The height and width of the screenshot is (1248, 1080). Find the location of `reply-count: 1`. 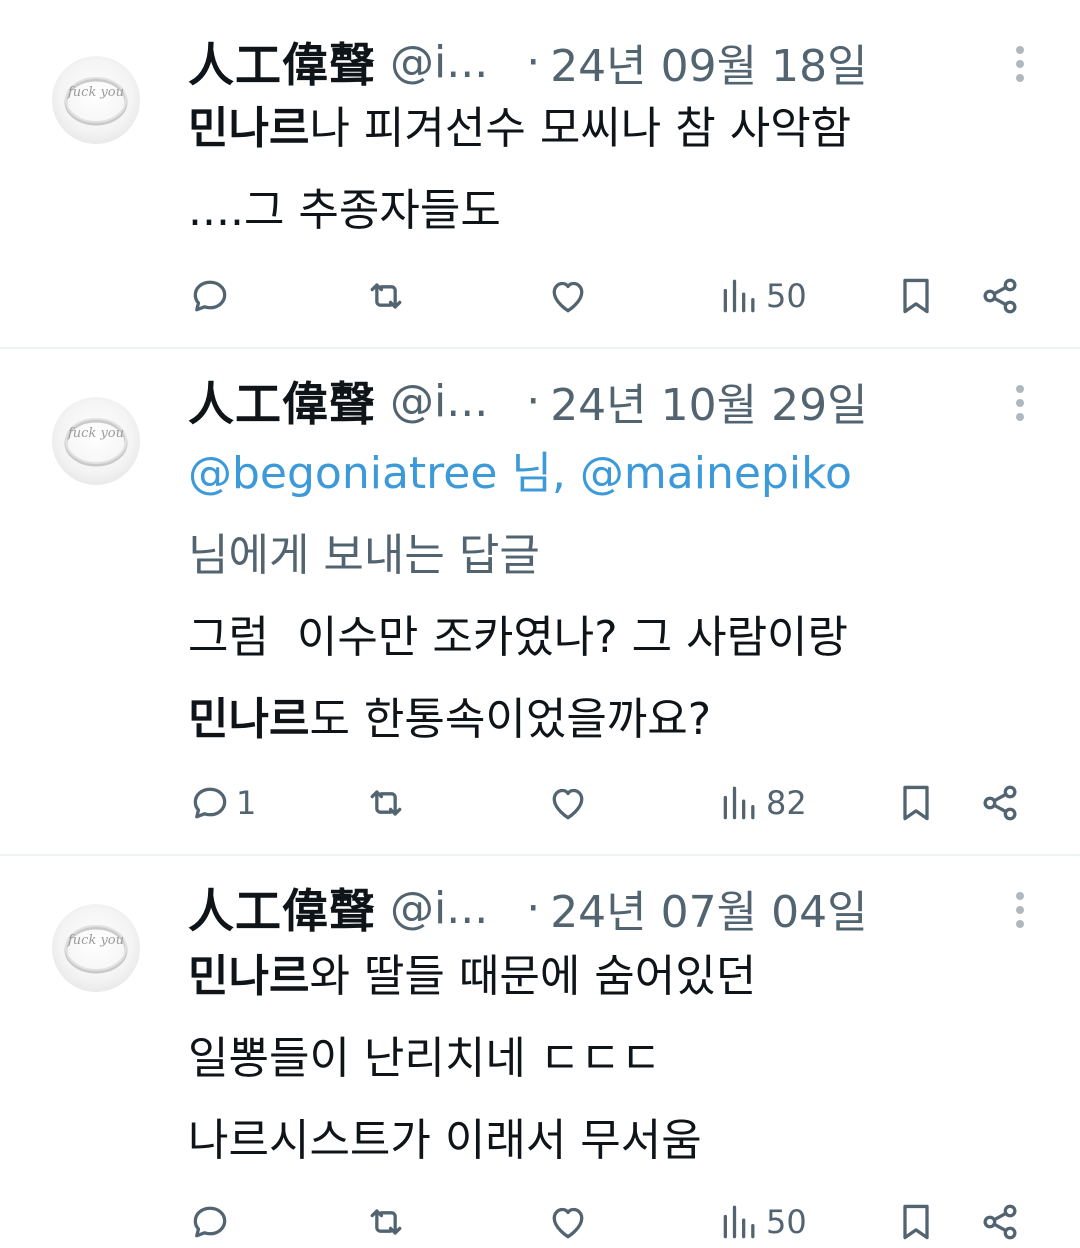

reply-count: 1 is located at coordinates (246, 803).